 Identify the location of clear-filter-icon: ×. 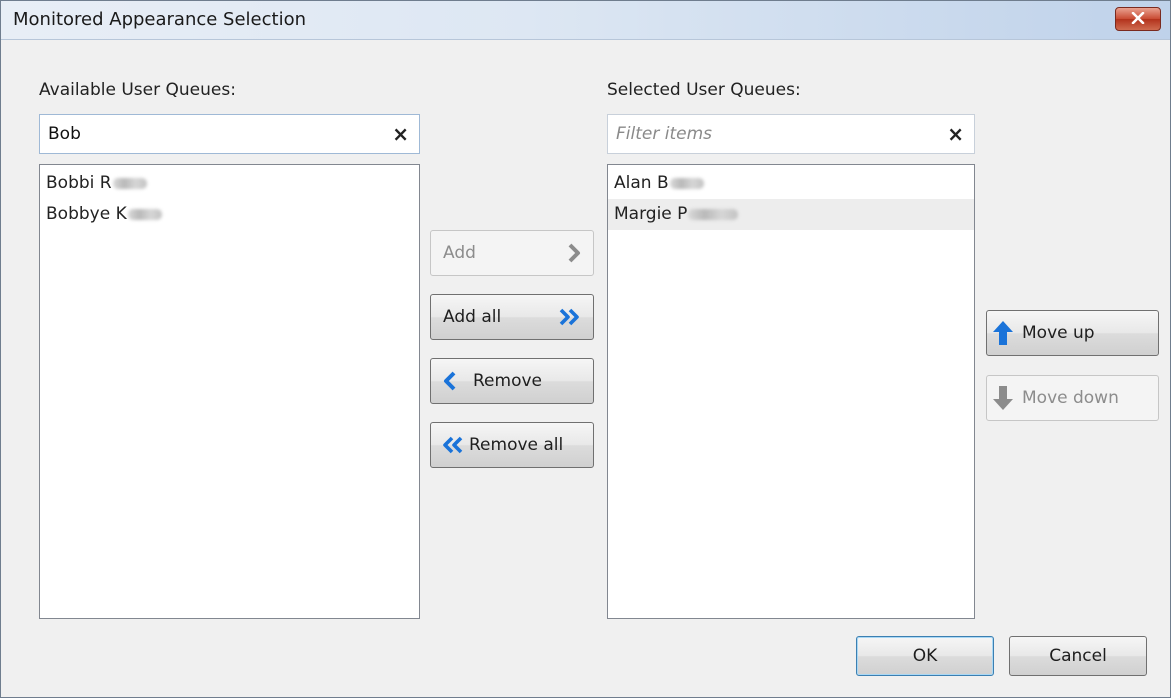
(955, 134).